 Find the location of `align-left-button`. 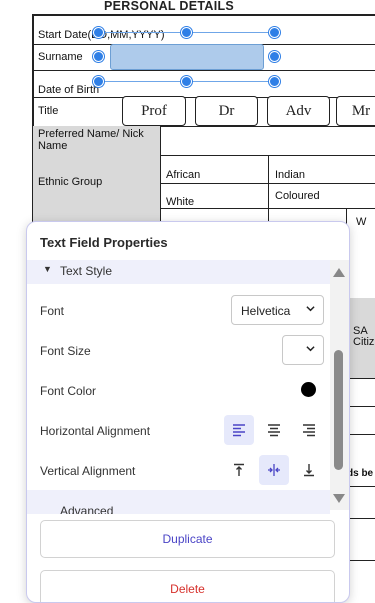

align-left-button is located at coordinates (239, 430).